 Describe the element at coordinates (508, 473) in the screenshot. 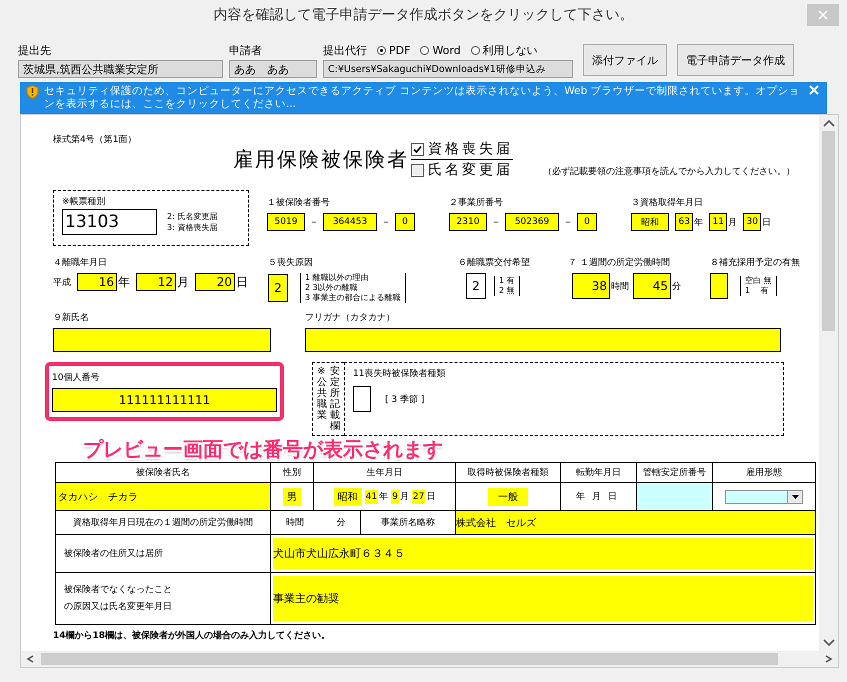

I see `column-header: 取得時被保険者種類` at that location.